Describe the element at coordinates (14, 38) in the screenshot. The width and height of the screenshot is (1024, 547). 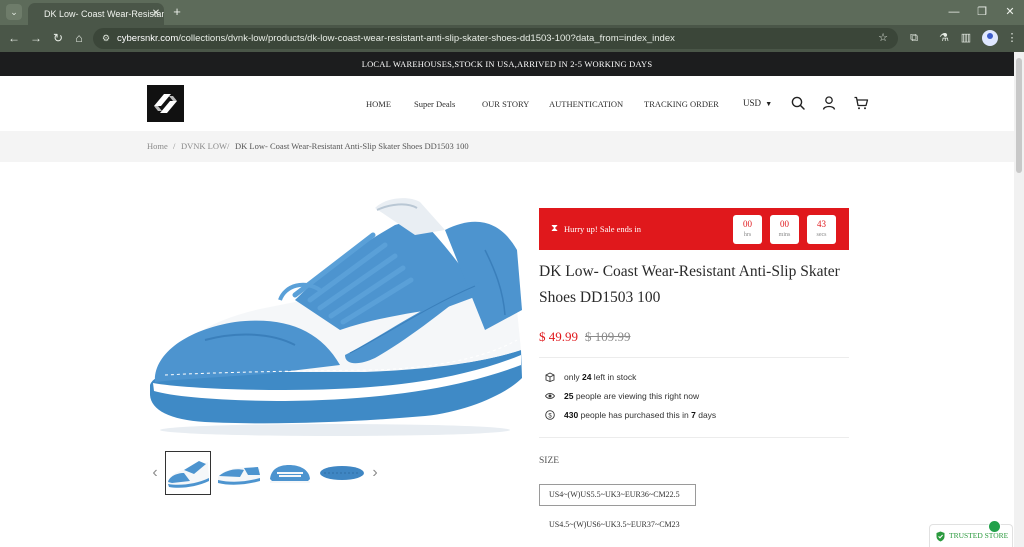
I see `back-icon: ←` at that location.